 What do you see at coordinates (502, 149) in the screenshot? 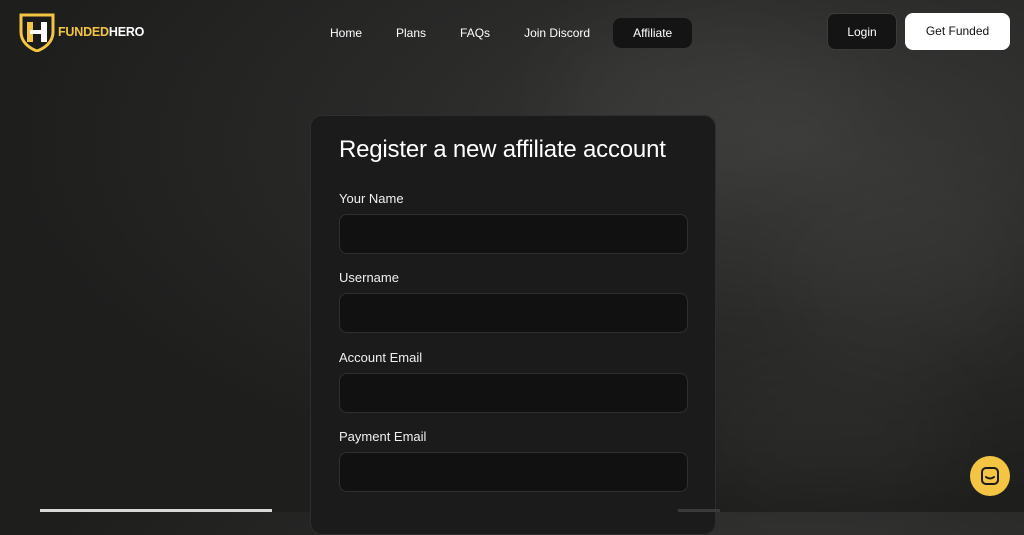
I see `form-title: Register a new affiliate account` at bounding box center [502, 149].